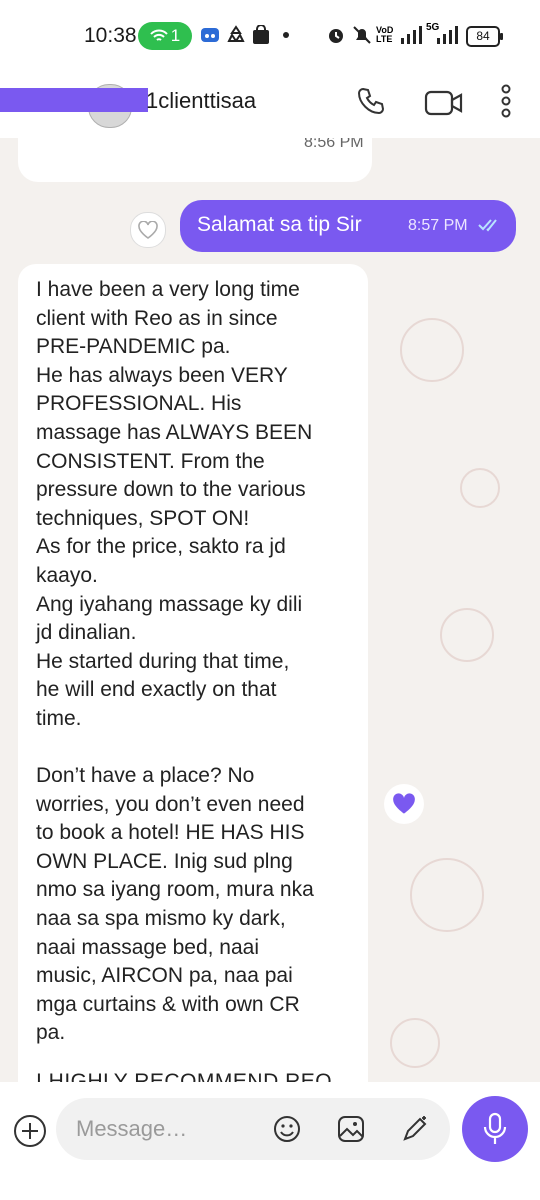  What do you see at coordinates (74, 100) in the screenshot?
I see `redaction-bar` at bounding box center [74, 100].